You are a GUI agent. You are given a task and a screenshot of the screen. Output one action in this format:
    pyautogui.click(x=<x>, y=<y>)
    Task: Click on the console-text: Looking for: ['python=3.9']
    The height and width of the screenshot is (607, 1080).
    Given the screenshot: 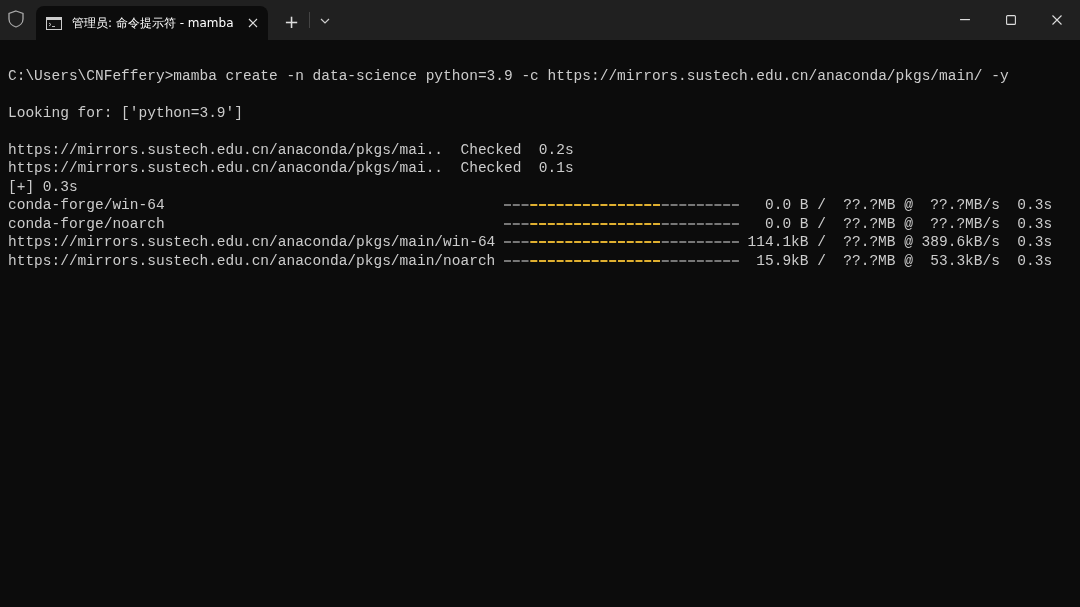 What is the action you would take?
    pyautogui.click(x=125, y=112)
    